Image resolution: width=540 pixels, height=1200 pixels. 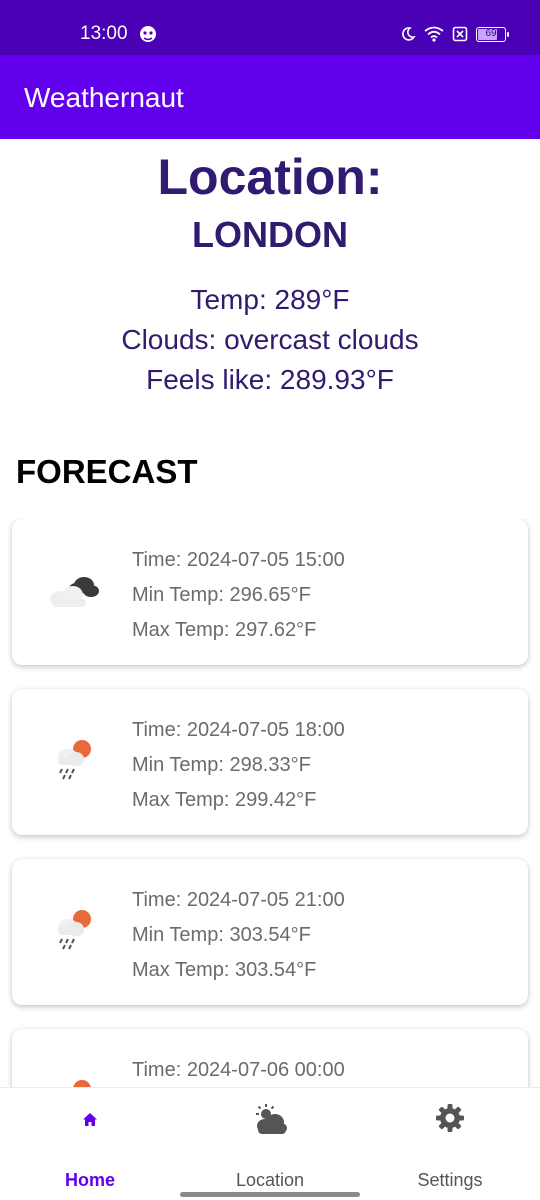 What do you see at coordinates (270, 27) in the screenshot?
I see `status-bar: 13:00 69` at bounding box center [270, 27].